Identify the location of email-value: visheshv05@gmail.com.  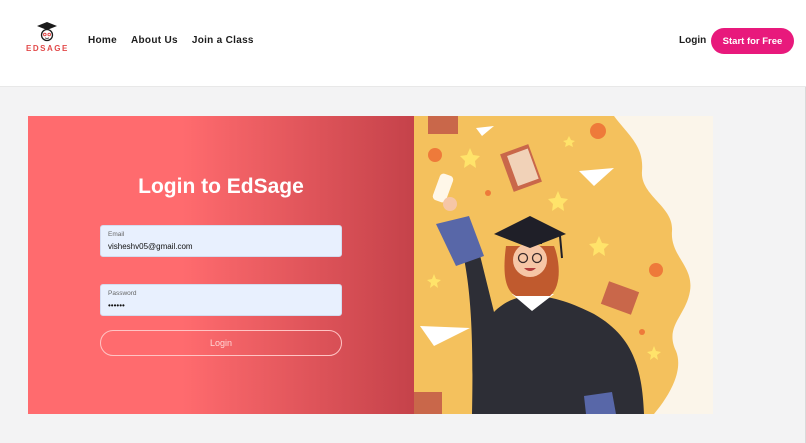
(150, 246).